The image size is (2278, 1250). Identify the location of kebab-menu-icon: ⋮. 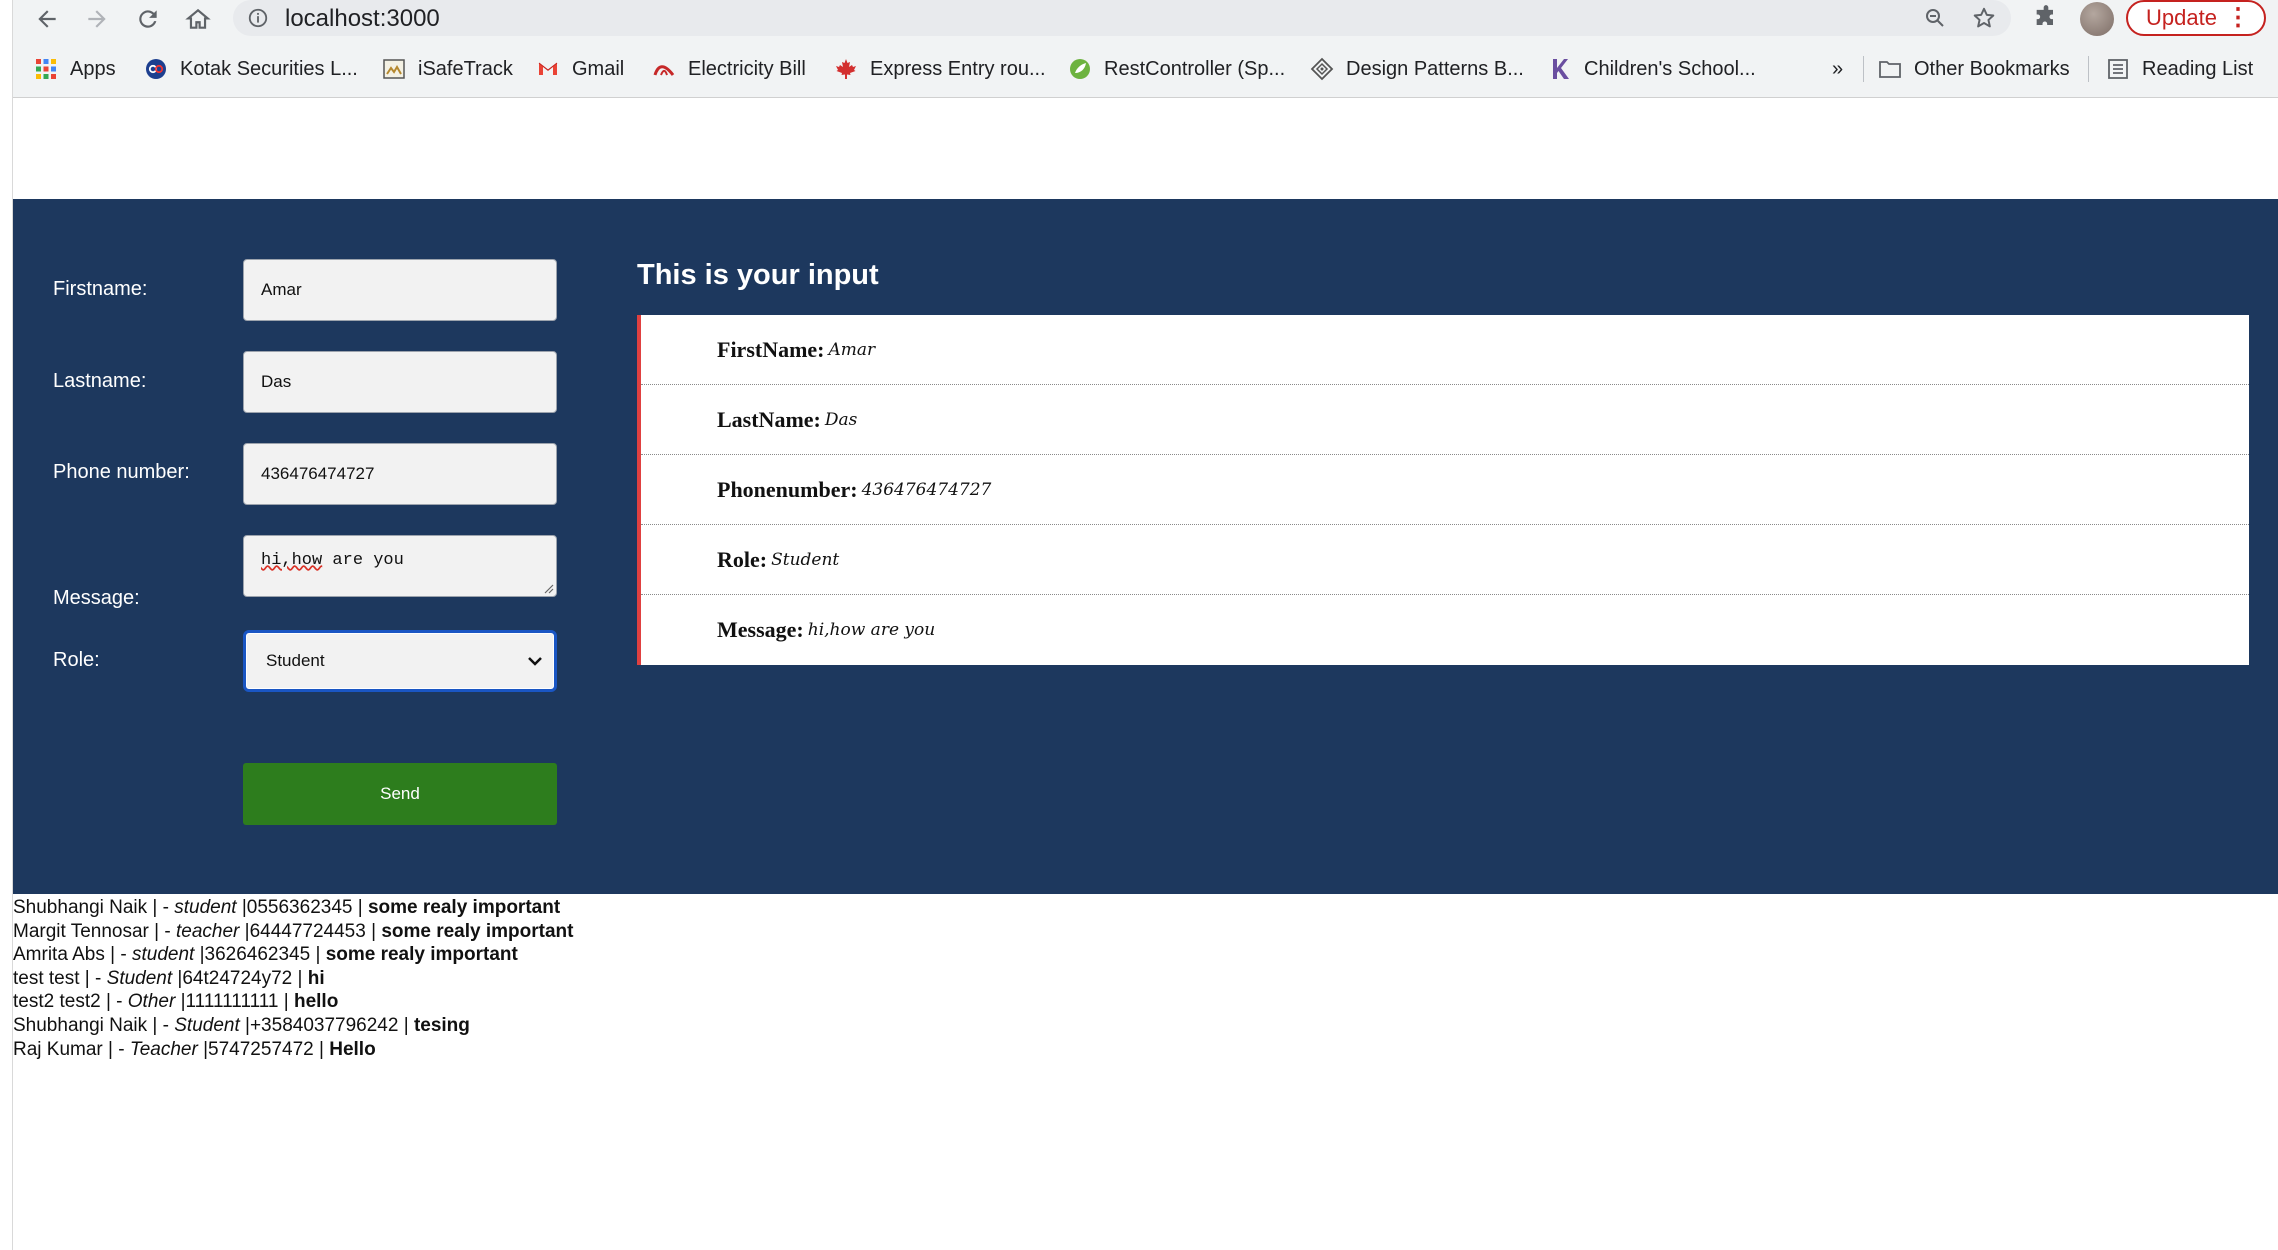
(2238, 18).